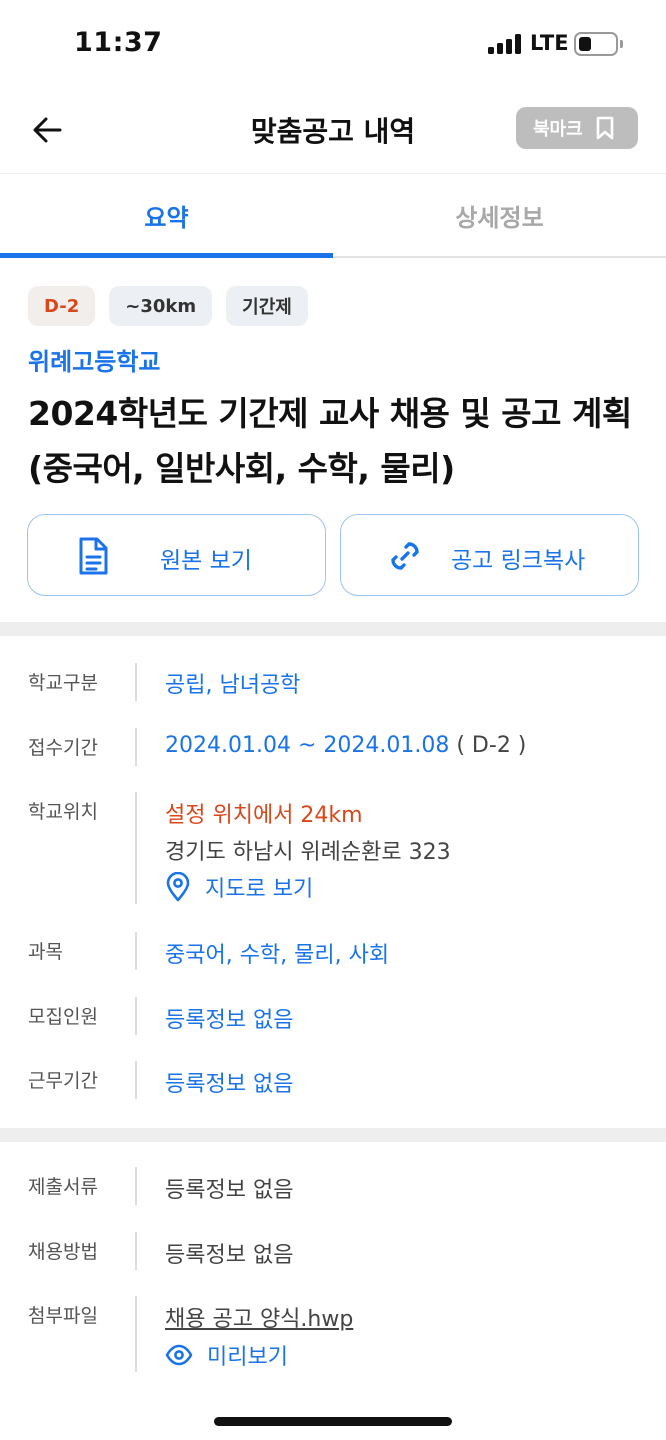 The height and width of the screenshot is (1440, 666). What do you see at coordinates (259, 1319) in the screenshot?
I see `attachment-file-link: 채용 공고 양식.hwp` at bounding box center [259, 1319].